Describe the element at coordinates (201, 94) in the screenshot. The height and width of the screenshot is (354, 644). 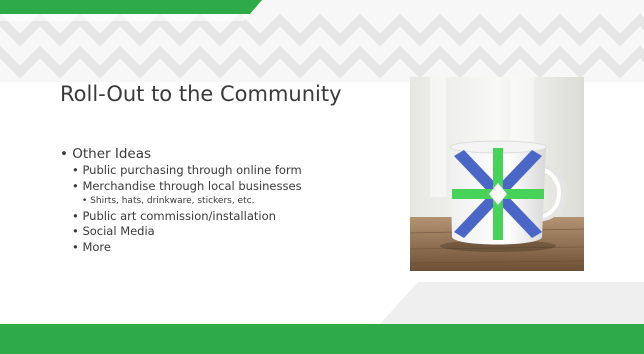
I see `slide-title: Roll-Out to the Community` at that location.